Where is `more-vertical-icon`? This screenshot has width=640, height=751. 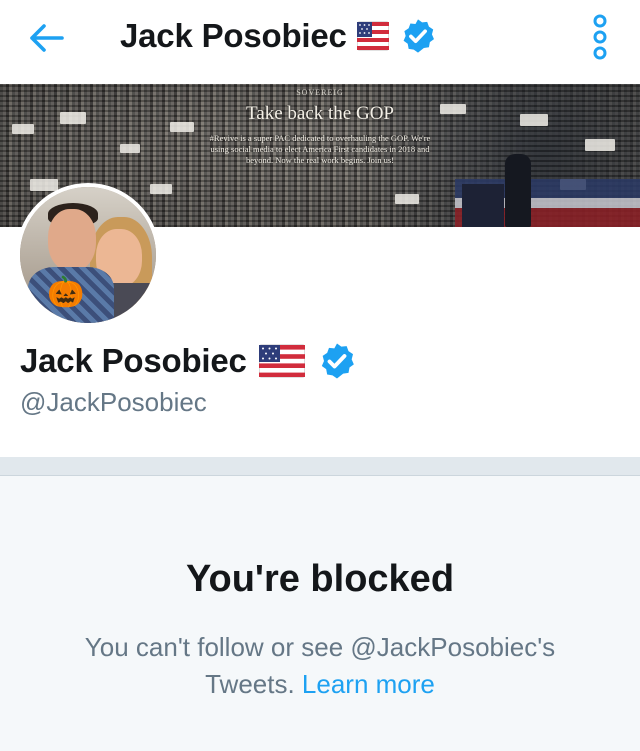 more-vertical-icon is located at coordinates (600, 37).